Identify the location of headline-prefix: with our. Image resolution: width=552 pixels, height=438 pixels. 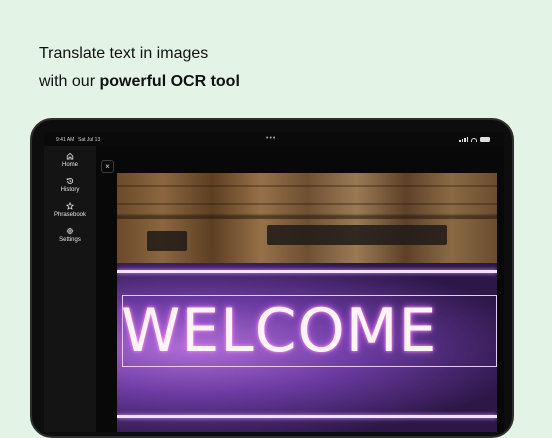
(69, 81).